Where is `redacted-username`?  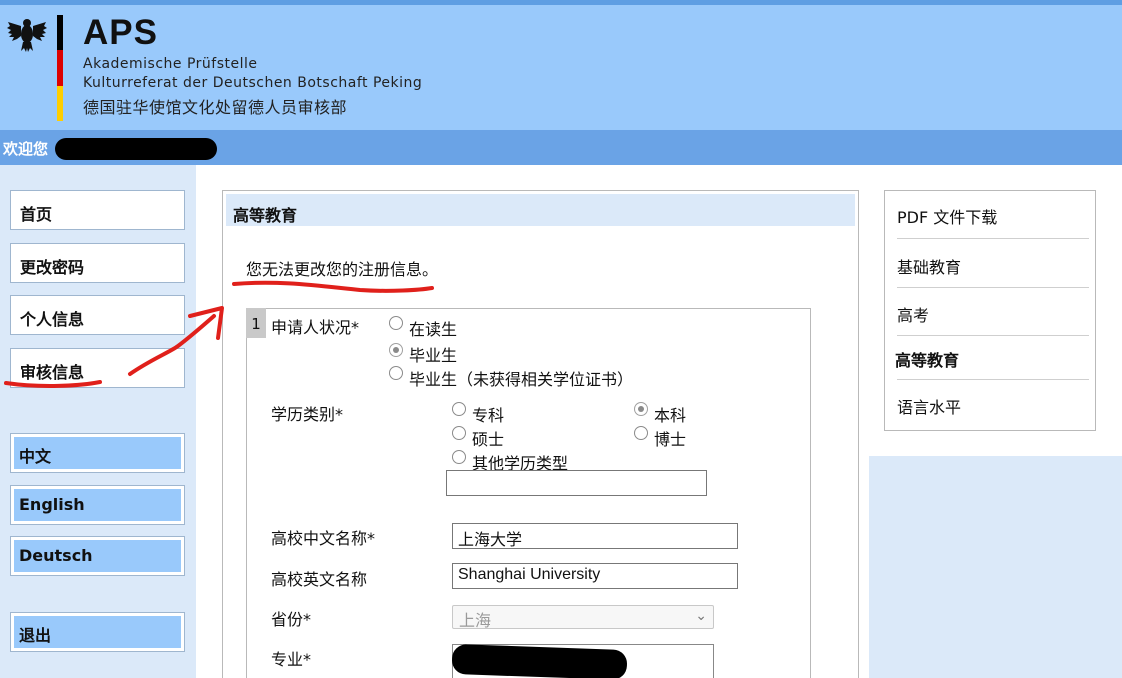
redacted-username is located at coordinates (136, 149).